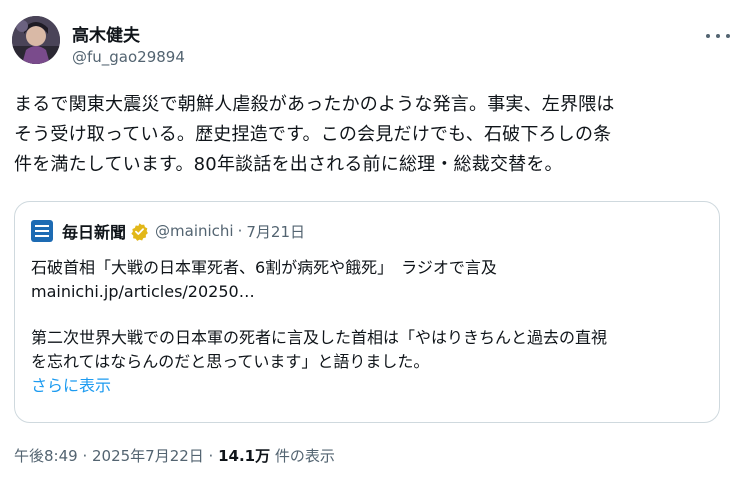 The height and width of the screenshot is (482, 756). I want to click on quoted-text-line: 第二次世界大戦での日本軍の死者に言及した首相は「やはりきちんと過去の直視, so click(319, 337).